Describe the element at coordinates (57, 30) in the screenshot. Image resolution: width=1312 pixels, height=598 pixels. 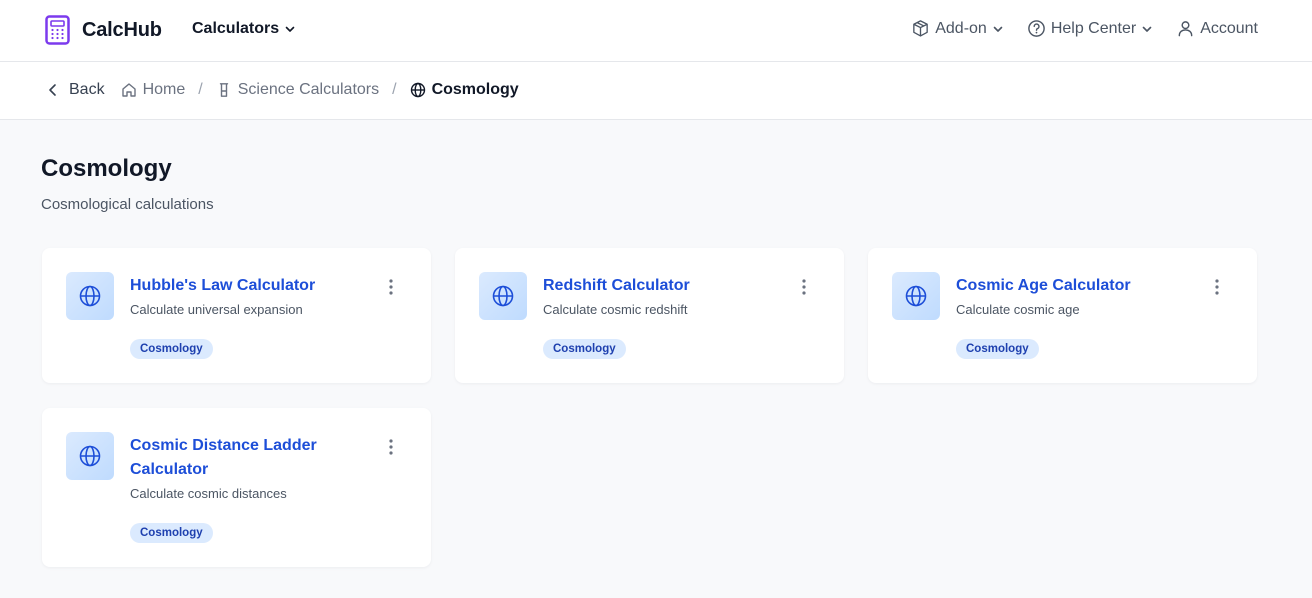
I see `calculator-logo-icon` at that location.